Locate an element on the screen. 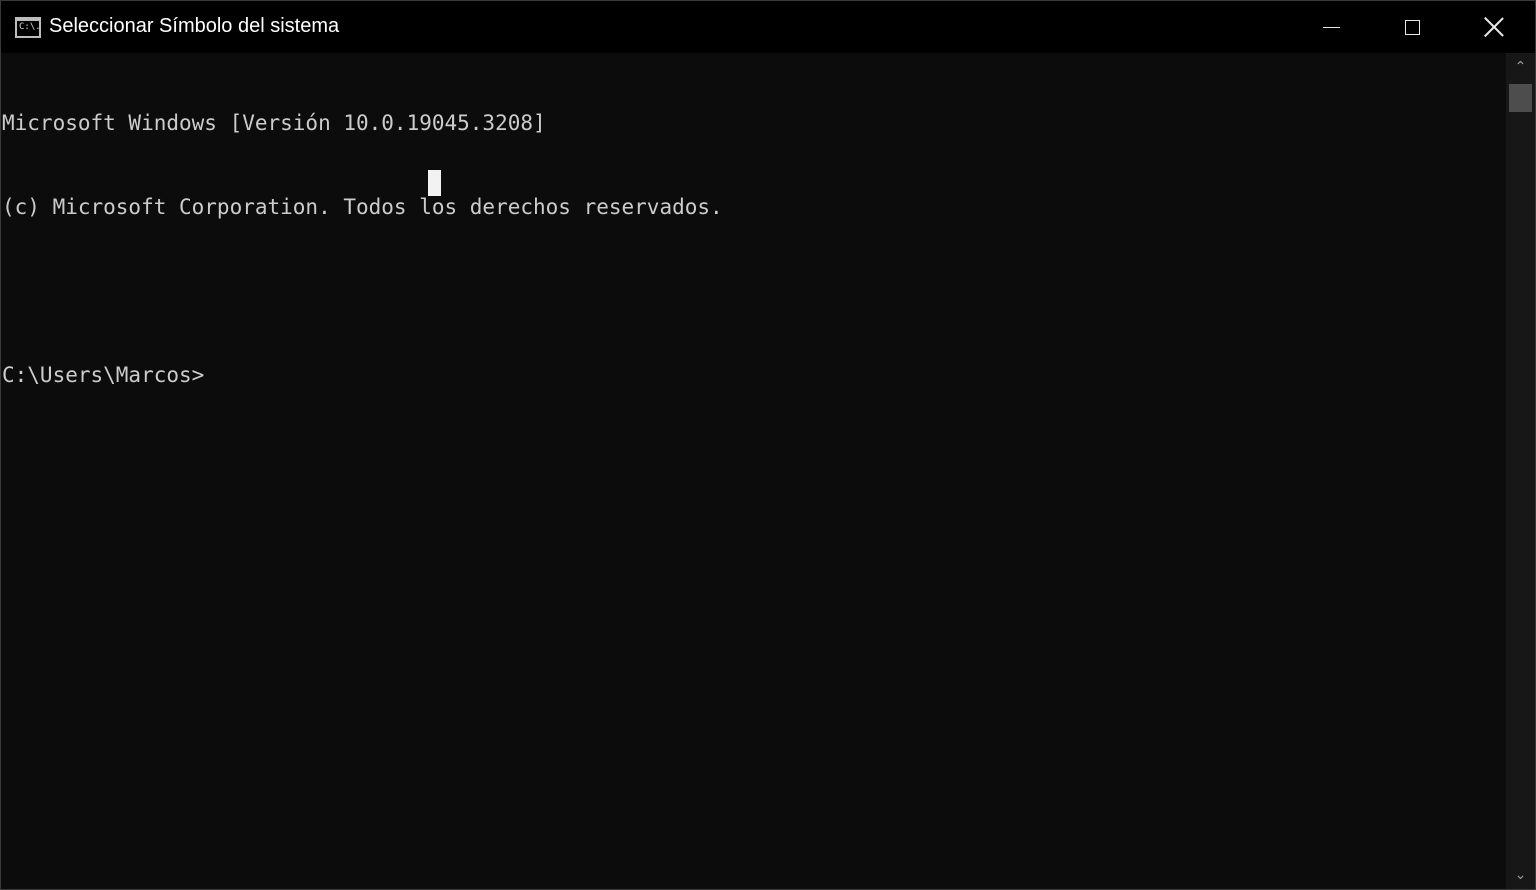  chevron-down-icon: ⌄ is located at coordinates (1520, 875).